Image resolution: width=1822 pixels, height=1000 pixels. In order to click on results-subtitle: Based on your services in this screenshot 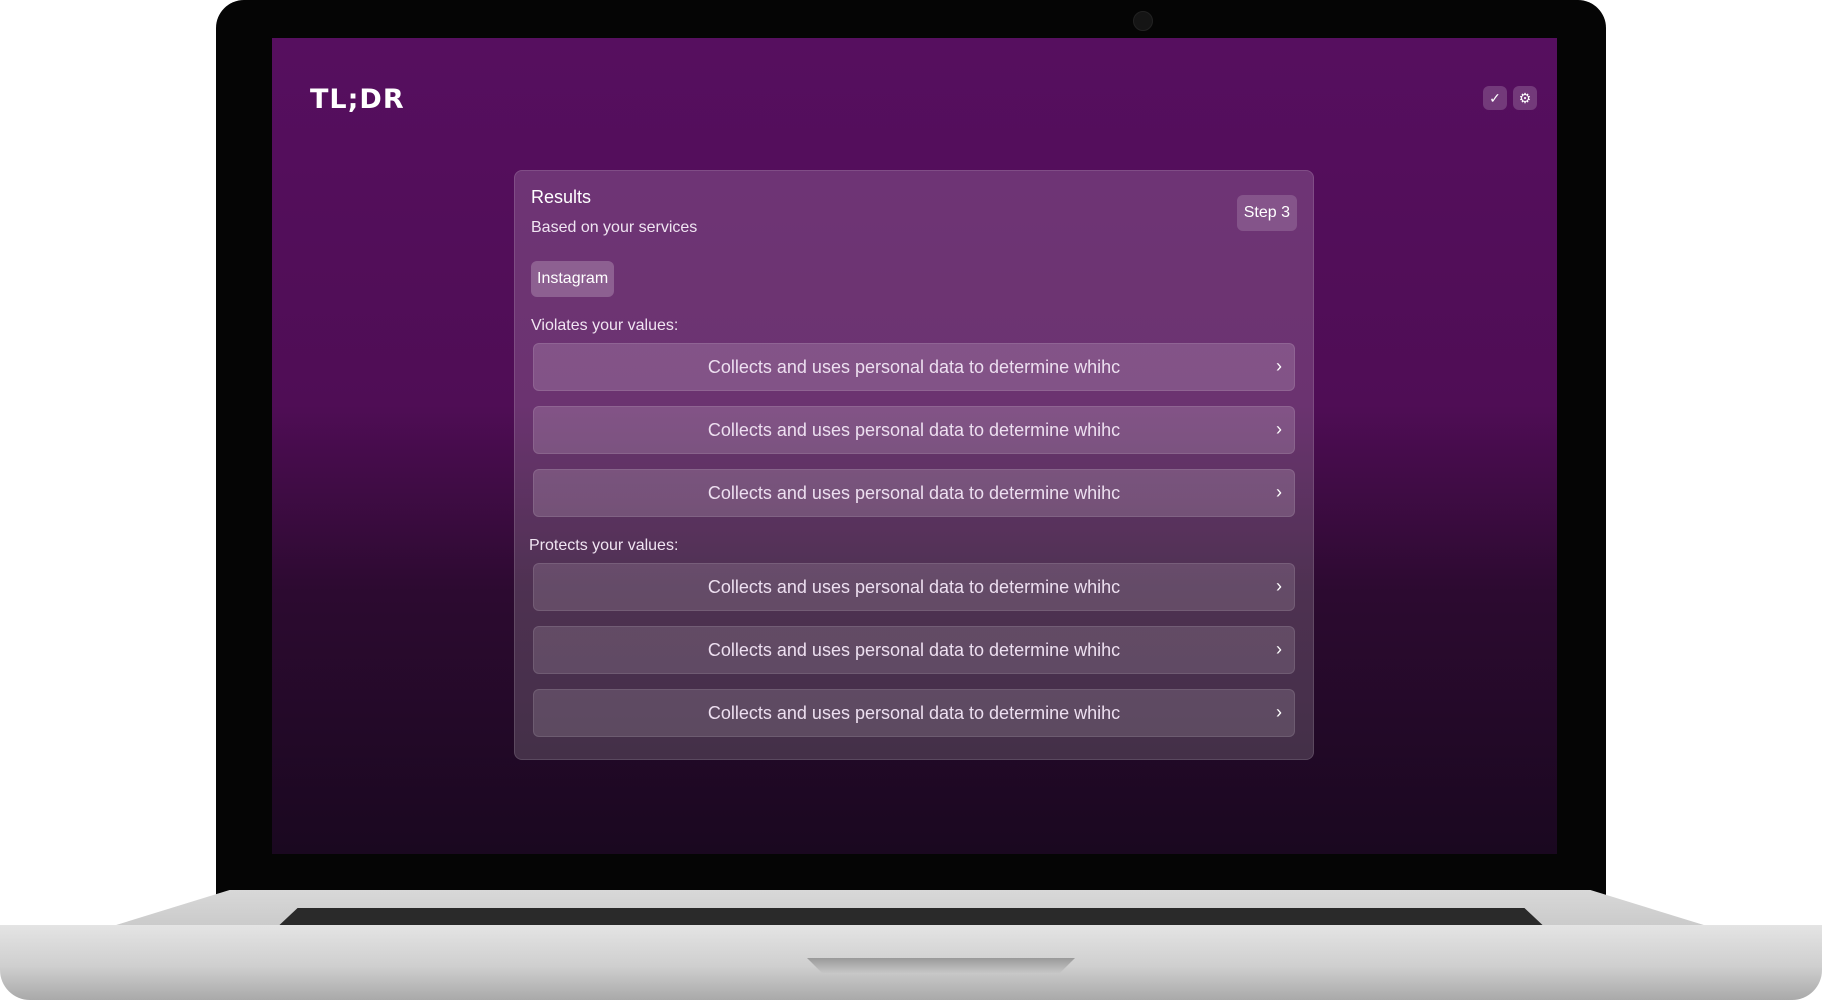, I will do `click(614, 227)`.